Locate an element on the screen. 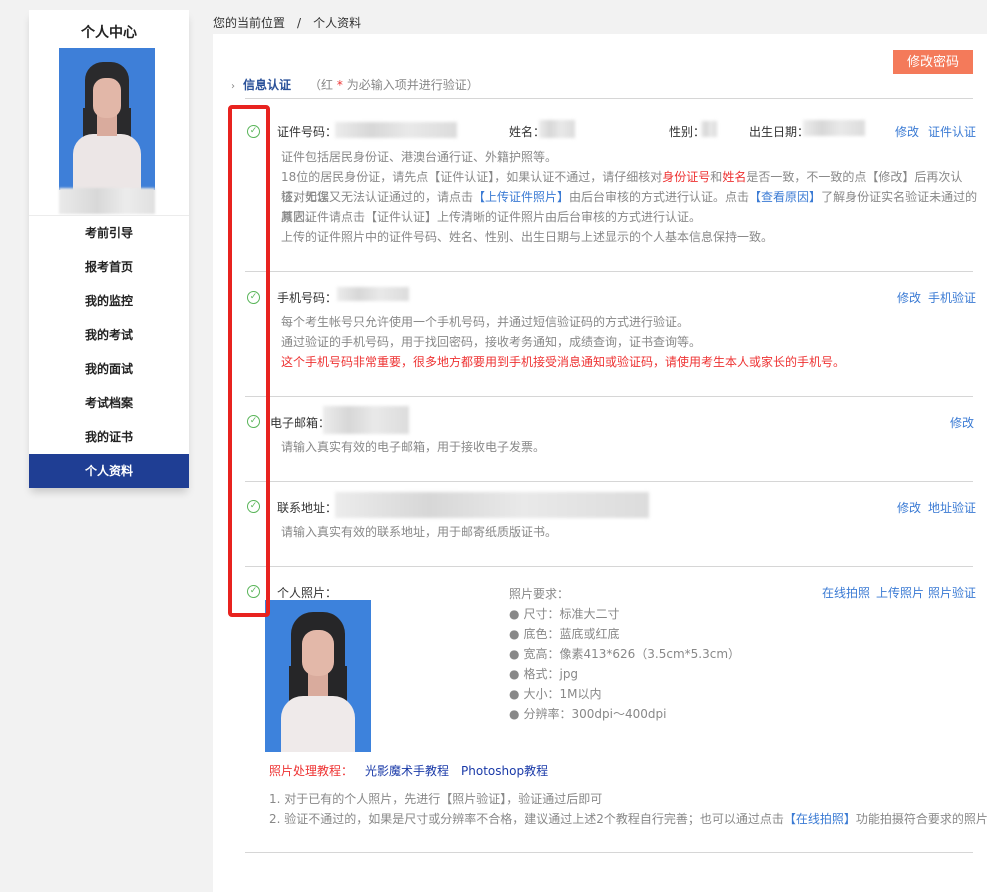  phone-note-2: 通过验证的手机号码，用于找回密码，接收考务通知，成绩查询，证书查询等。 is located at coordinates (491, 342).